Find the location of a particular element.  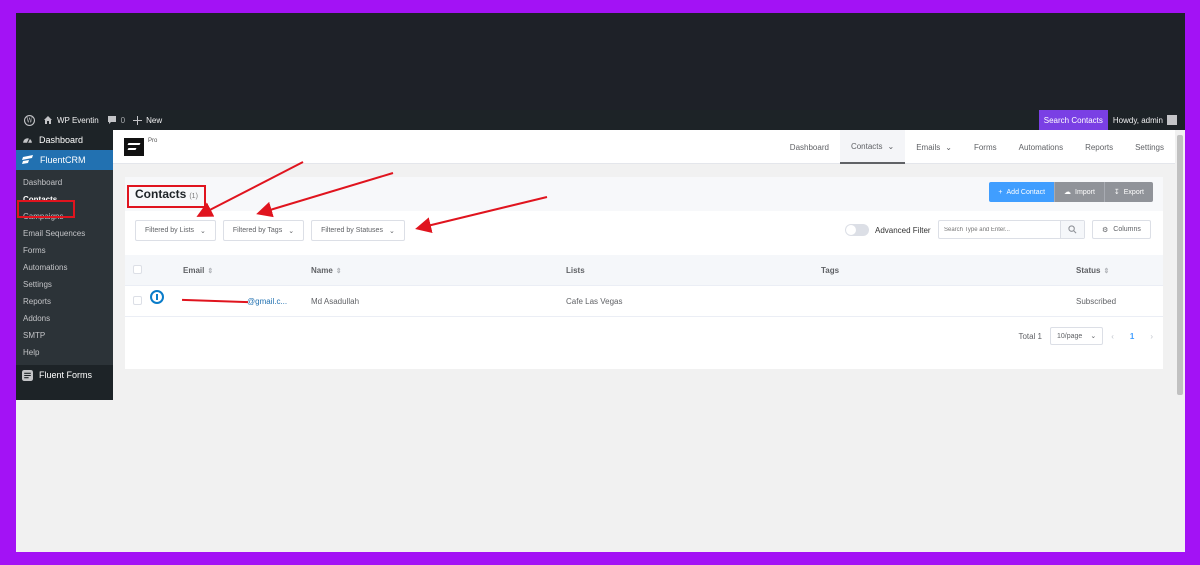

sidebar-item-label: Dashboard is located at coordinates (61, 140).